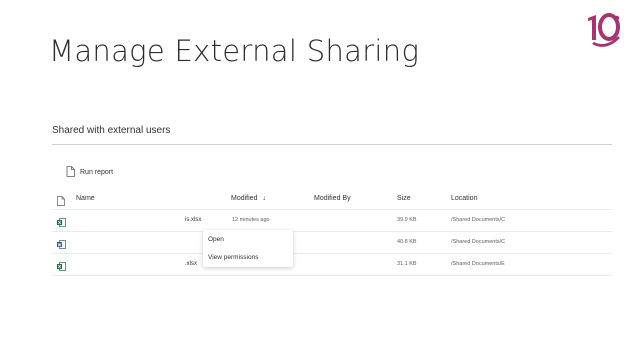 The image size is (638, 359). I want to click on column-header-name: Name, so click(85, 198).